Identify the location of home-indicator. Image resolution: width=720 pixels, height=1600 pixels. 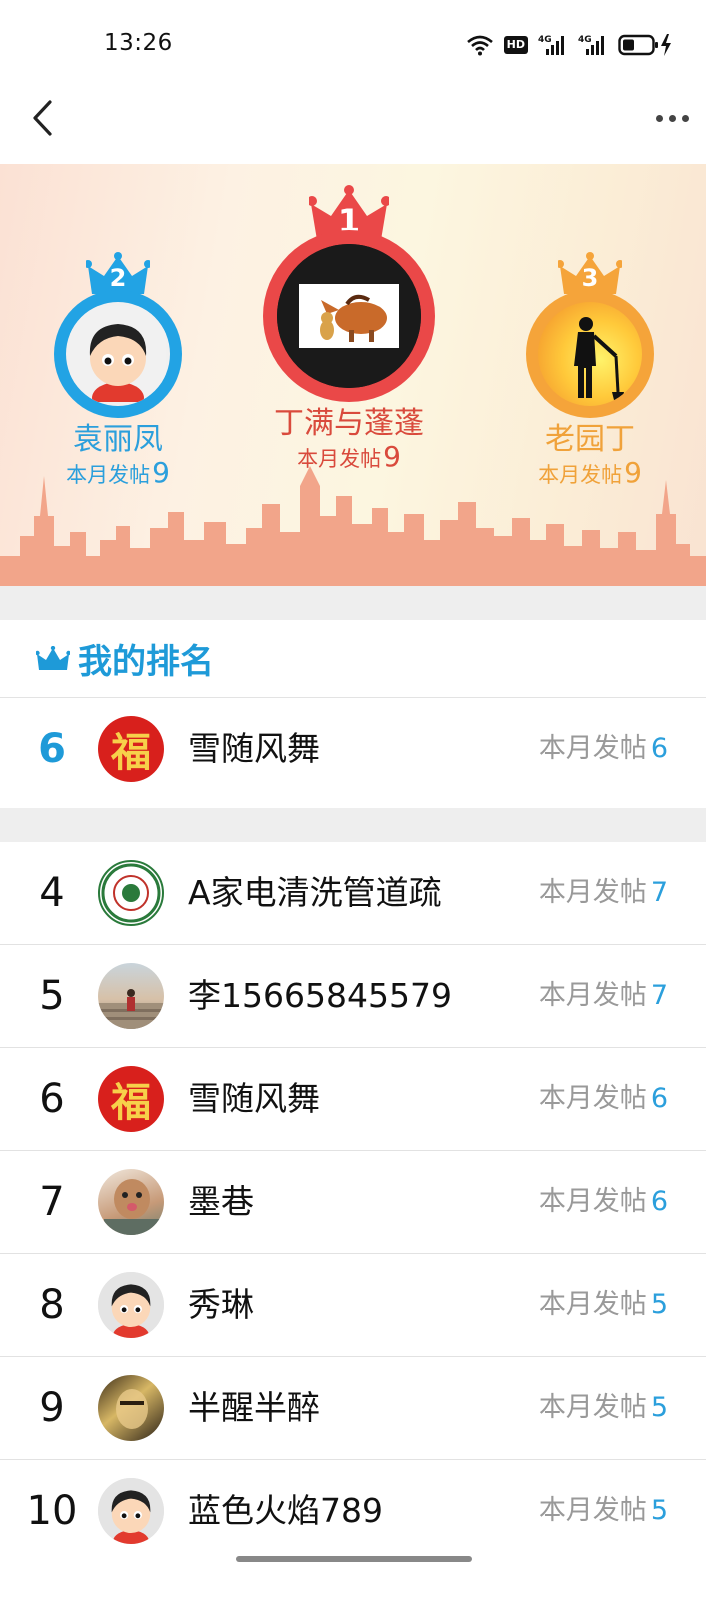
(354, 1559).